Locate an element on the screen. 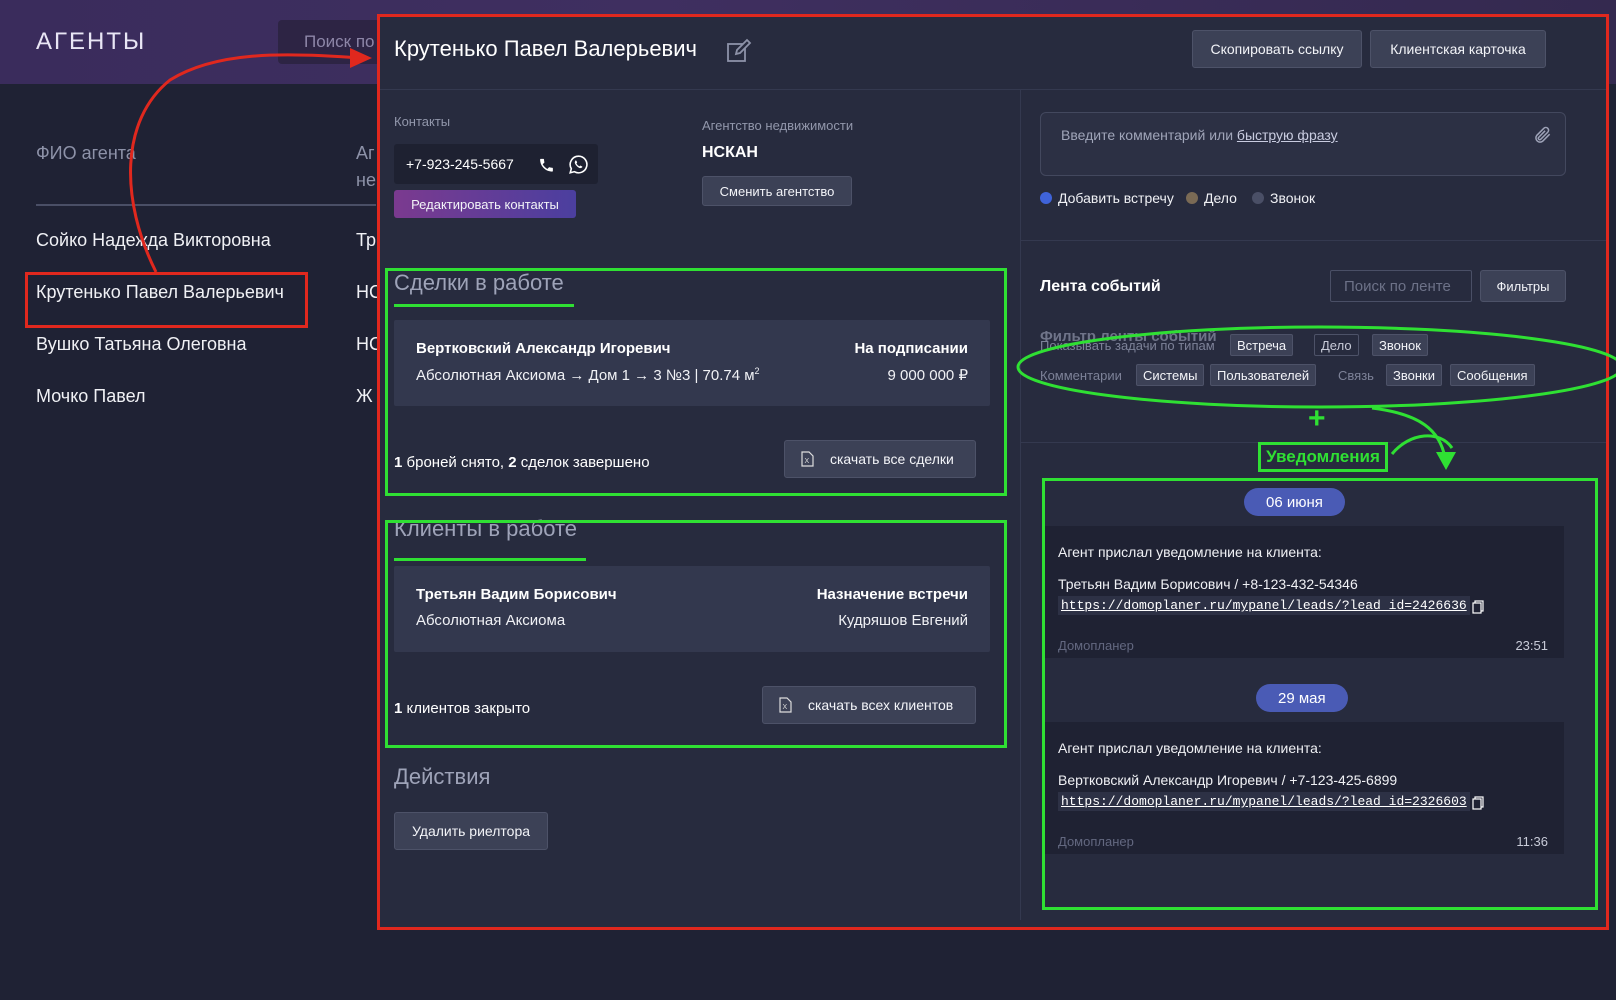  column-header-fio: ФИО агента is located at coordinates (86, 153).